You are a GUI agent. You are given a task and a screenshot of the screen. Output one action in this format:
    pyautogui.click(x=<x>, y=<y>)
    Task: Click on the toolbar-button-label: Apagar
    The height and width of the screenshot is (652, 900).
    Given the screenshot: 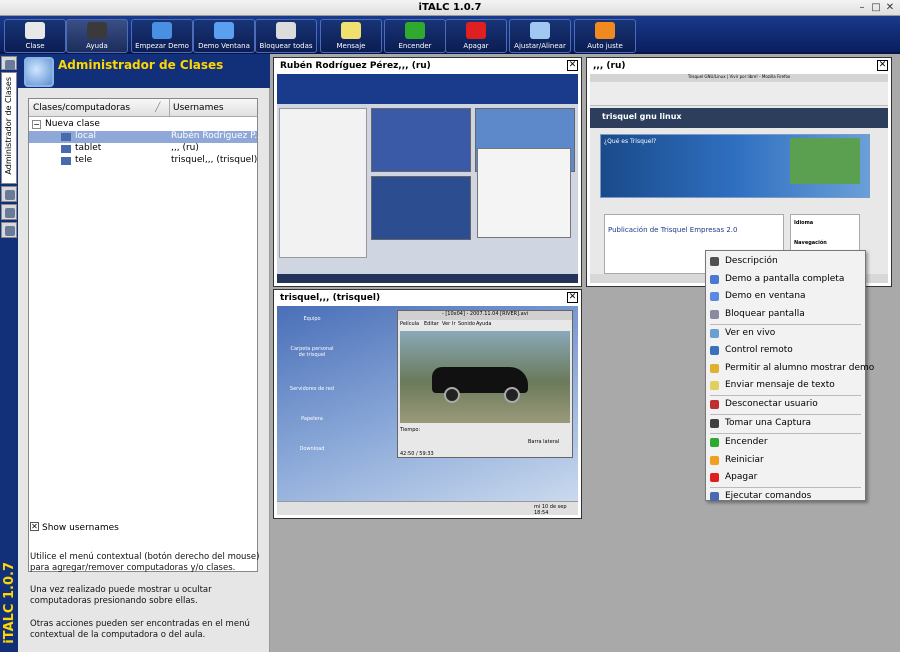 What is the action you would take?
    pyautogui.click(x=476, y=46)
    